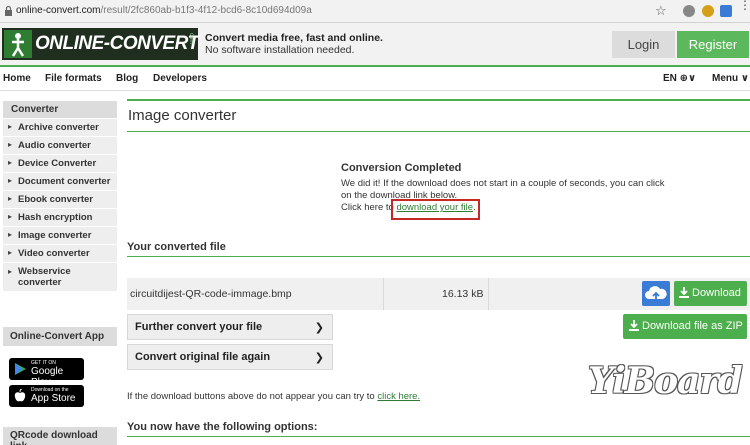 This screenshot has height=445, width=750. What do you see at coordinates (60, 181) in the screenshot?
I see `sidebar-item-document: ▸ Document converter` at bounding box center [60, 181].